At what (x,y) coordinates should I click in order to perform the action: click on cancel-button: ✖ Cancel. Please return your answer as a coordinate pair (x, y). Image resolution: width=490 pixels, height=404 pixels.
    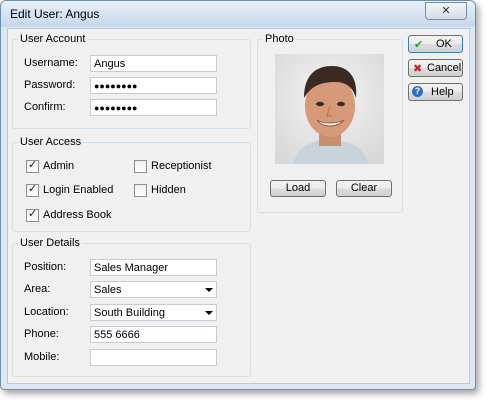
    Looking at the image, I should click on (435, 68).